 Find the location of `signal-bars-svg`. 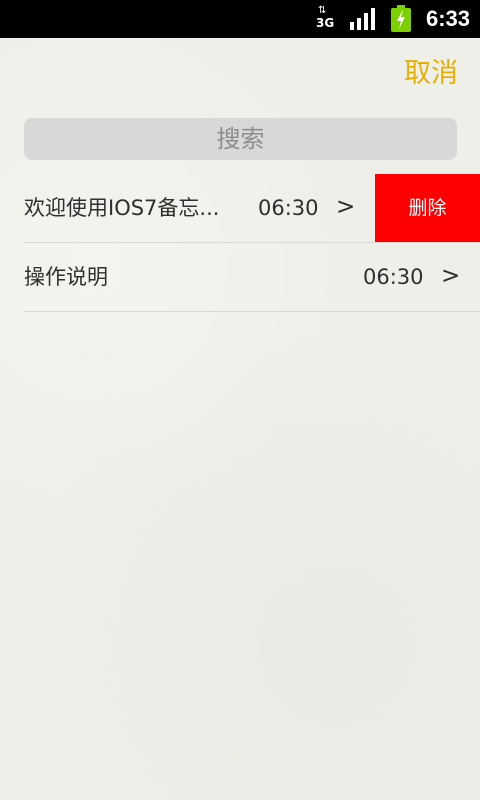

signal-bars-svg is located at coordinates (362, 19).